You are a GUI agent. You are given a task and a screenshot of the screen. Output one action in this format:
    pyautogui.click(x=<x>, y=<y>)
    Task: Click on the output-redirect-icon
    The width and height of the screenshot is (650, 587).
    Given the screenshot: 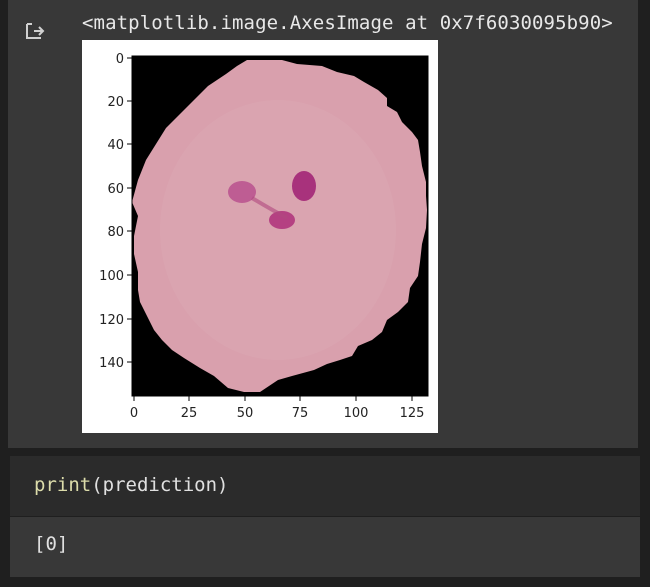 What is the action you would take?
    pyautogui.click(x=35, y=31)
    